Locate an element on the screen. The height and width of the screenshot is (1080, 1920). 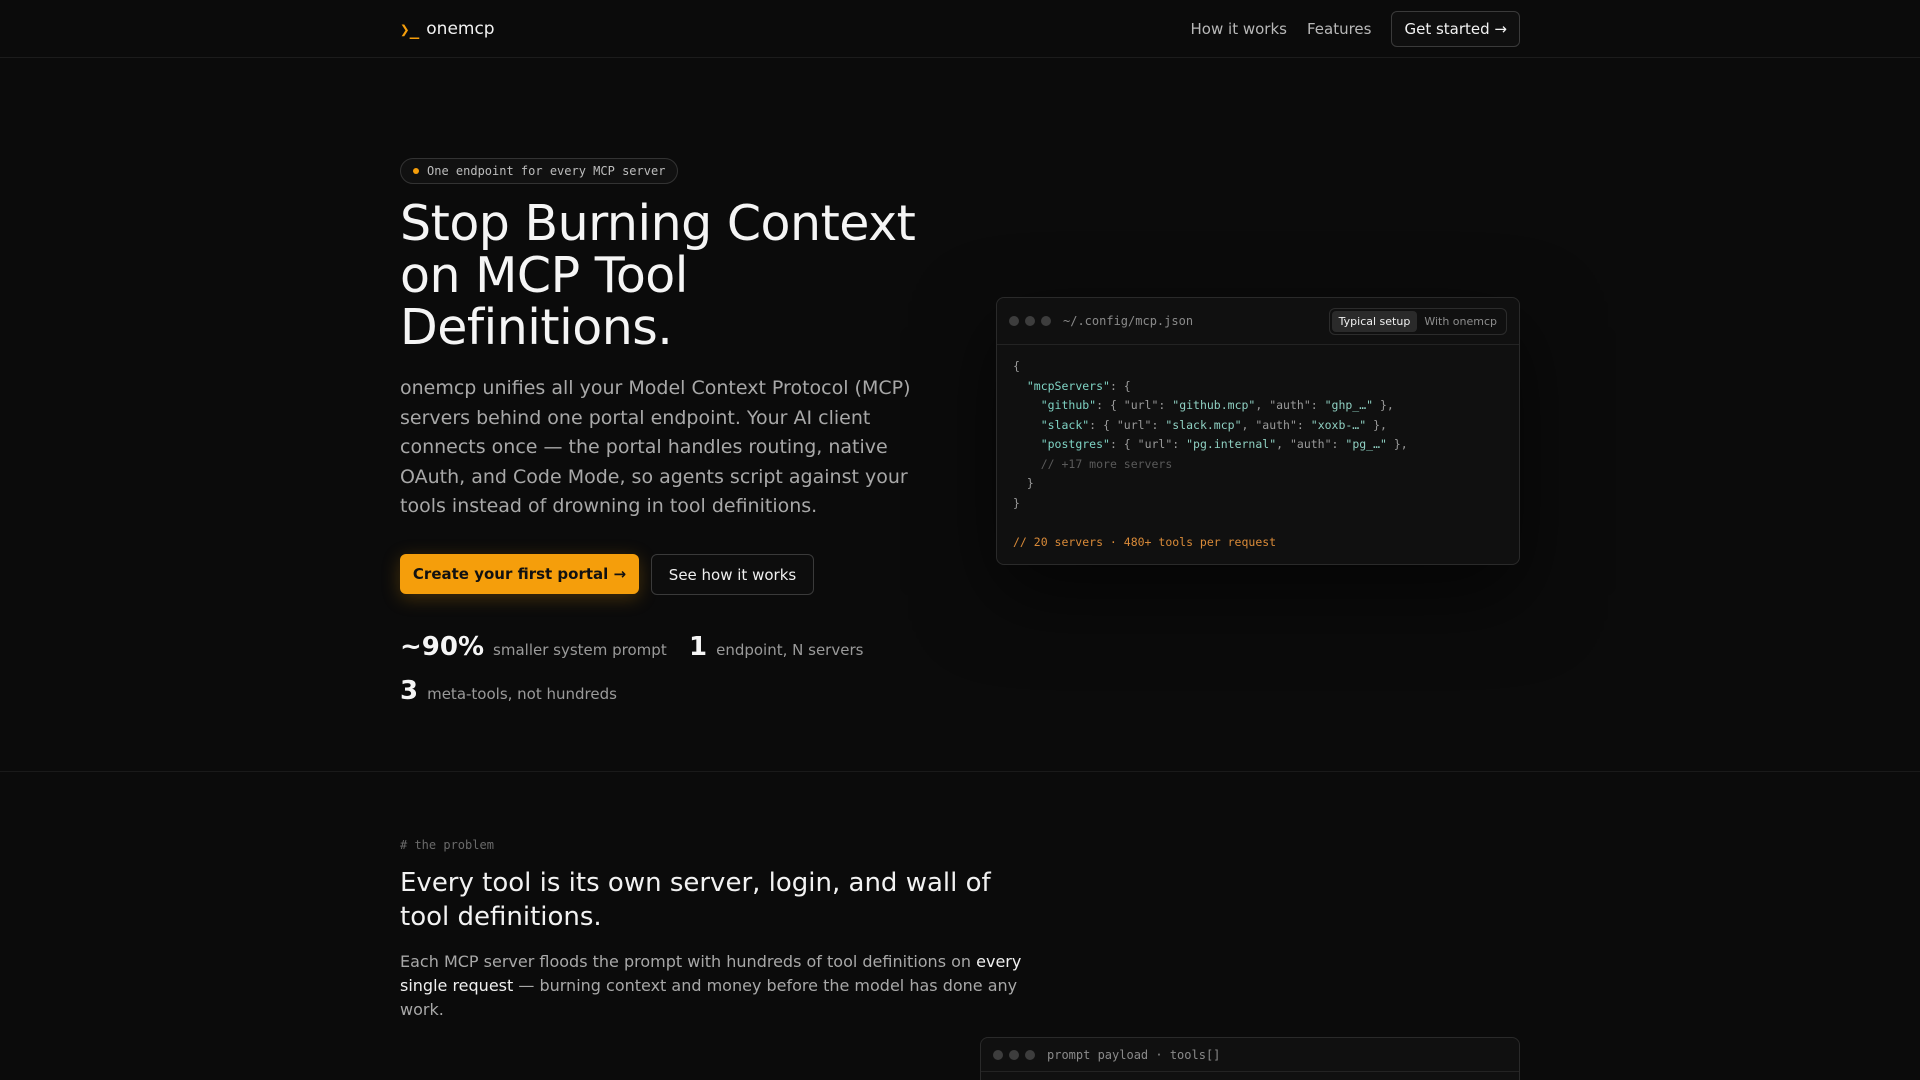
prompt-payload-window: prompt payload · tools[] is located at coordinates (1250, 1058).